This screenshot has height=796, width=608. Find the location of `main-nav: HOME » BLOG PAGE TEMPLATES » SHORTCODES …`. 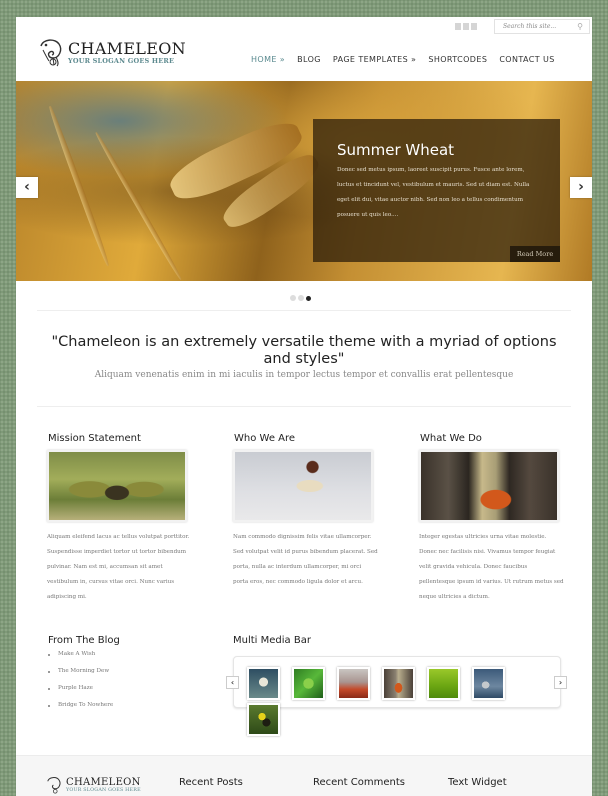

main-nav: HOME » BLOG PAGE TEMPLATES » SHORTCODES … is located at coordinates (403, 59).